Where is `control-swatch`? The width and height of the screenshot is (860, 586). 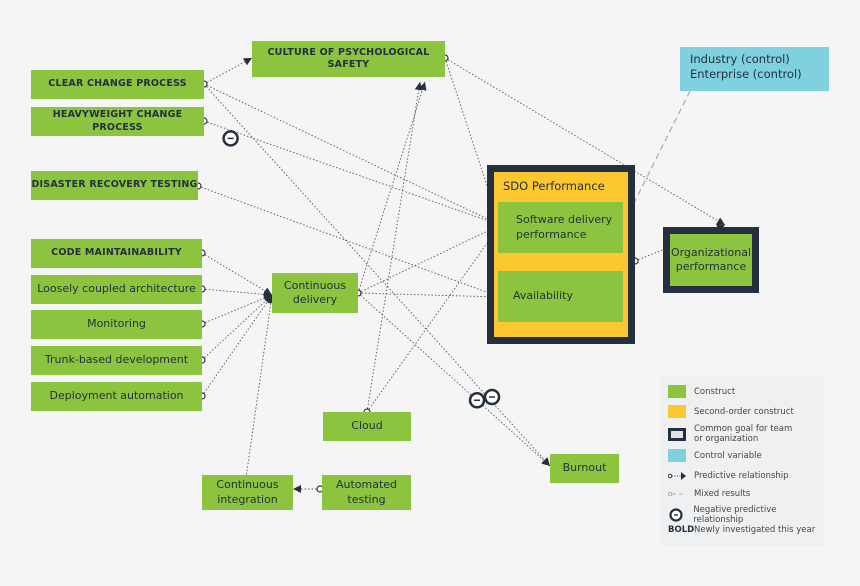
control-swatch is located at coordinates (677, 455).